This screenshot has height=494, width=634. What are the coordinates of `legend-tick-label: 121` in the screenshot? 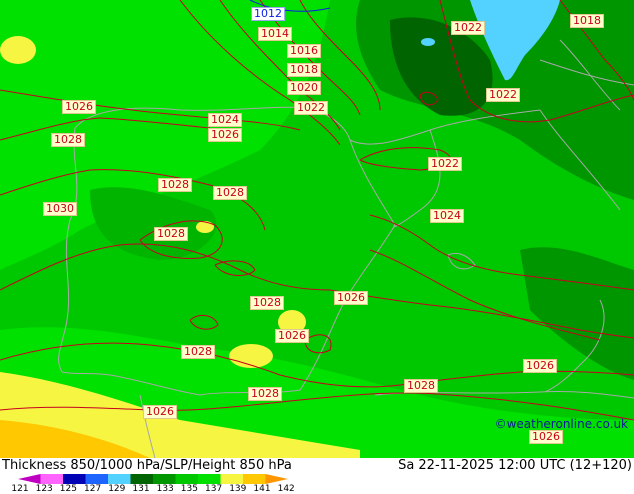 It's located at (20, 489).